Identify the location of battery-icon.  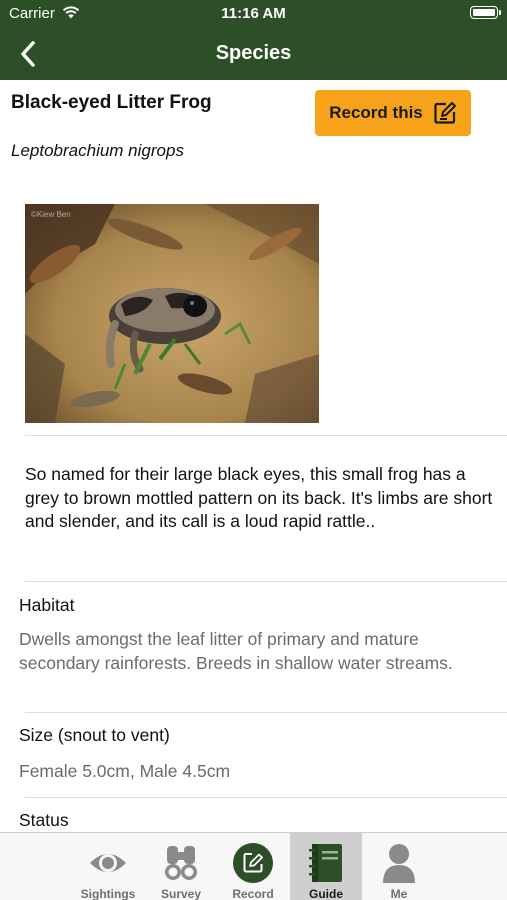
(485, 12).